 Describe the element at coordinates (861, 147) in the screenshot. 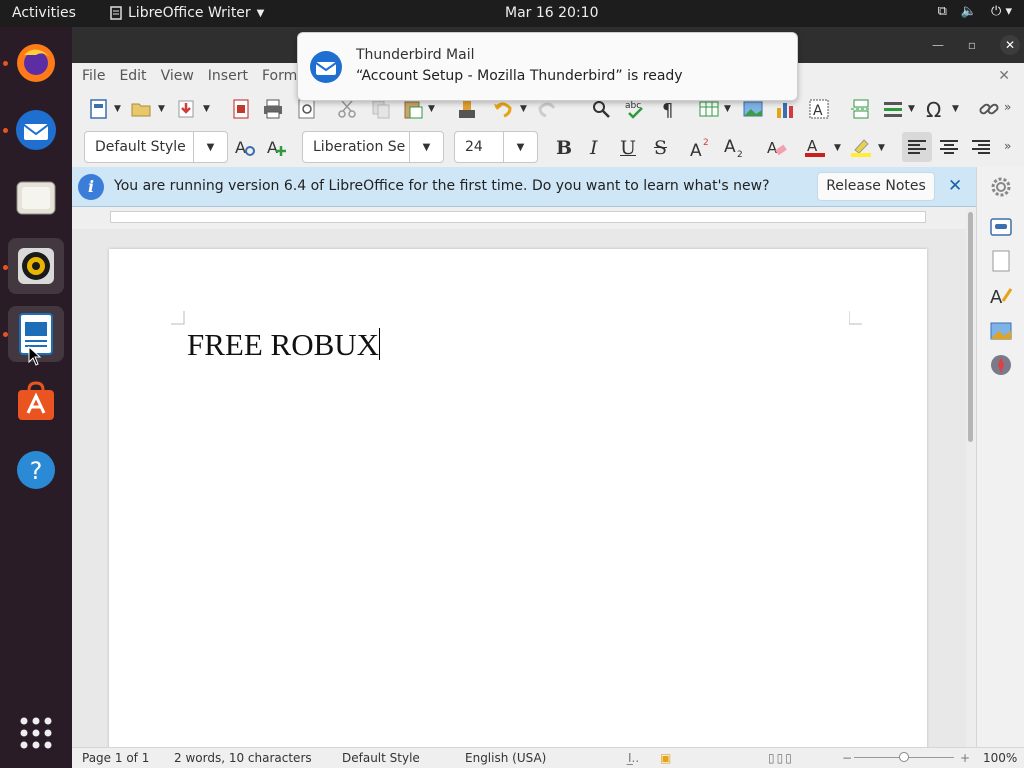

I see `highlight-color-icon` at that location.